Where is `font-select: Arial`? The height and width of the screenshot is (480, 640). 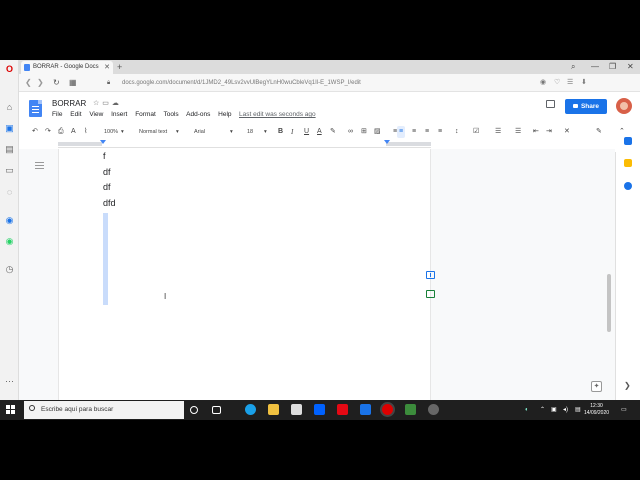 font-select: Arial is located at coordinates (199, 132).